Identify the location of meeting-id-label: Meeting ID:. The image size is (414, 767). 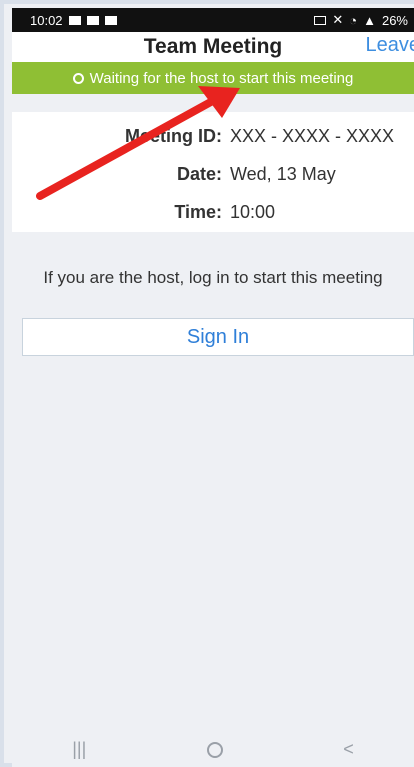
(173, 136).